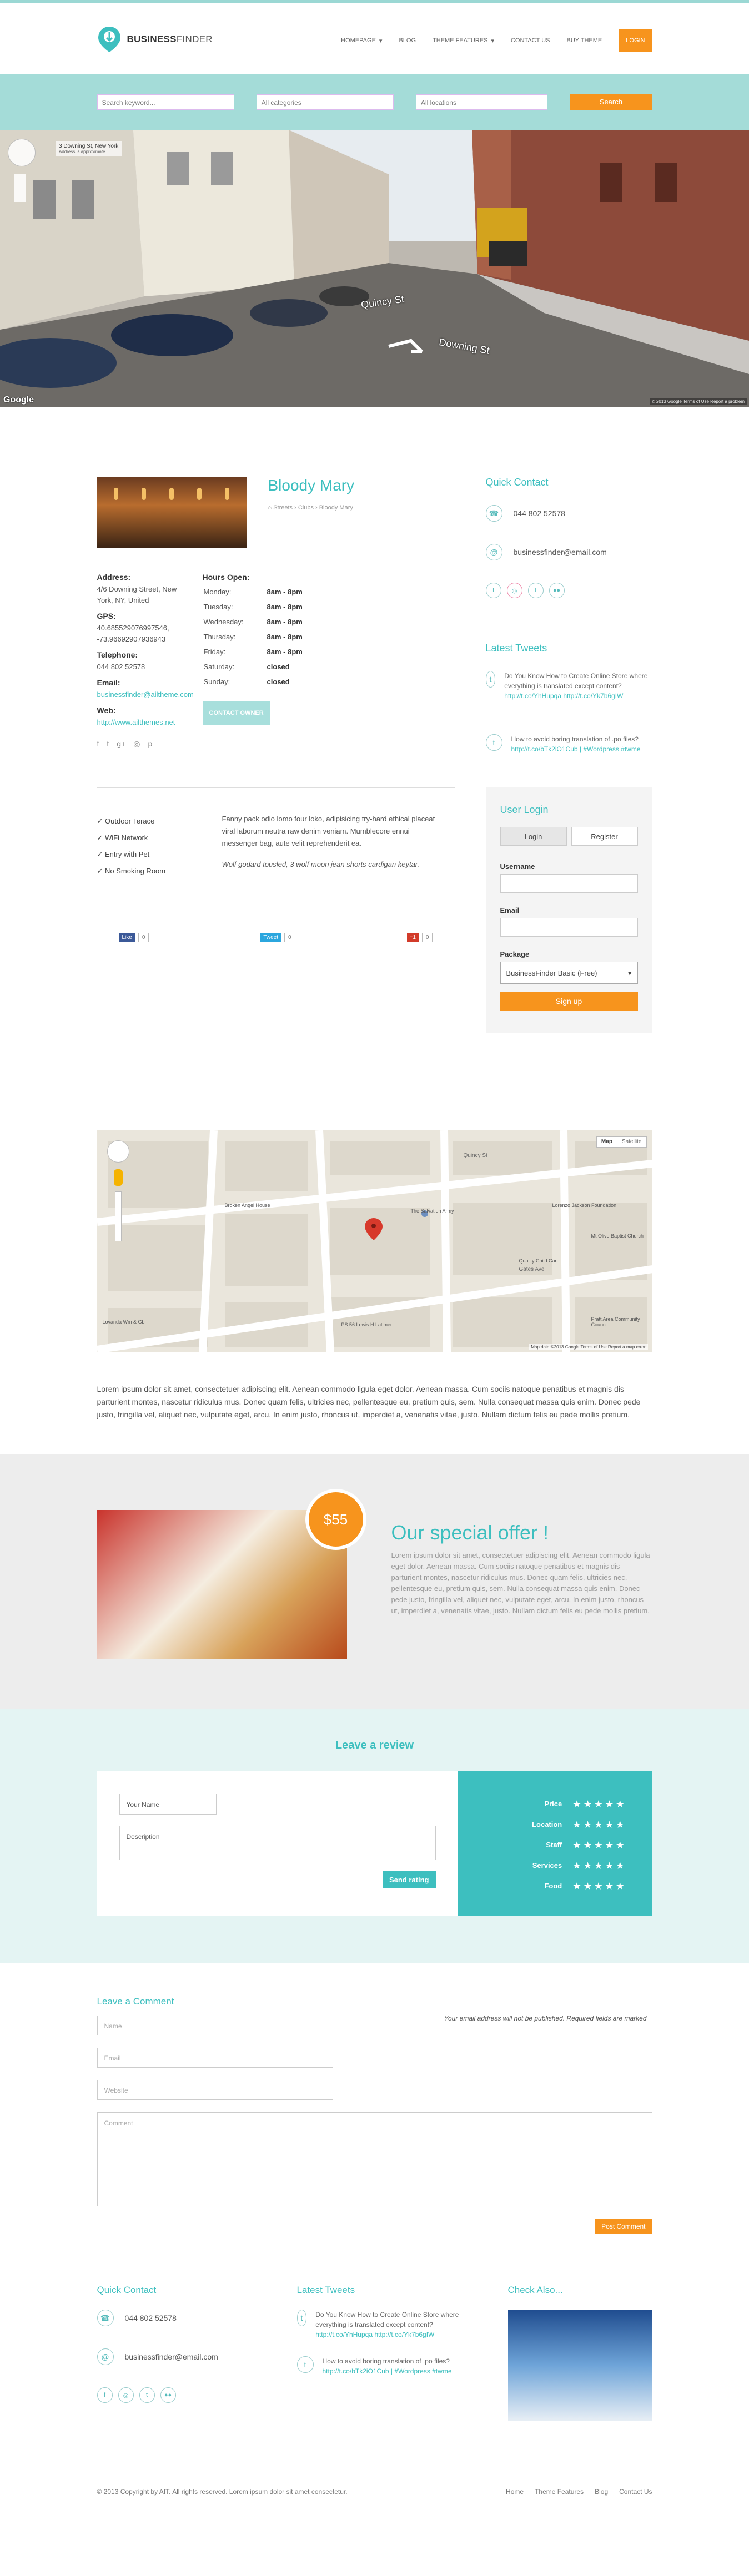 The width and height of the screenshot is (749, 2576). What do you see at coordinates (277, 937) in the screenshot?
I see `tweet-share: Tweet 0` at bounding box center [277, 937].